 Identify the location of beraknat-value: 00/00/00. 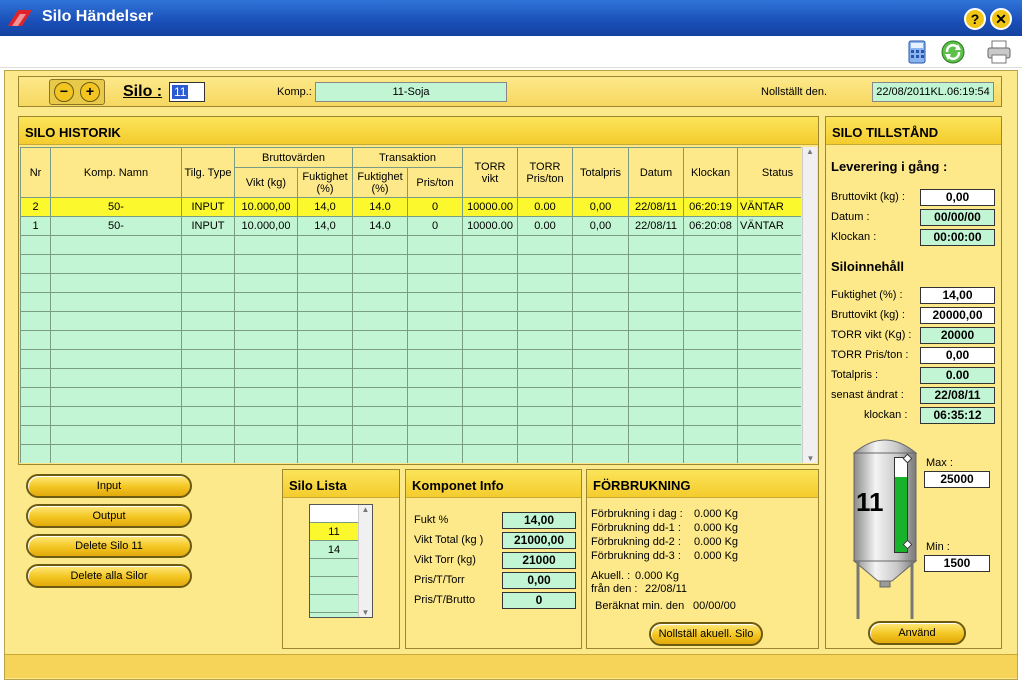
(714, 606).